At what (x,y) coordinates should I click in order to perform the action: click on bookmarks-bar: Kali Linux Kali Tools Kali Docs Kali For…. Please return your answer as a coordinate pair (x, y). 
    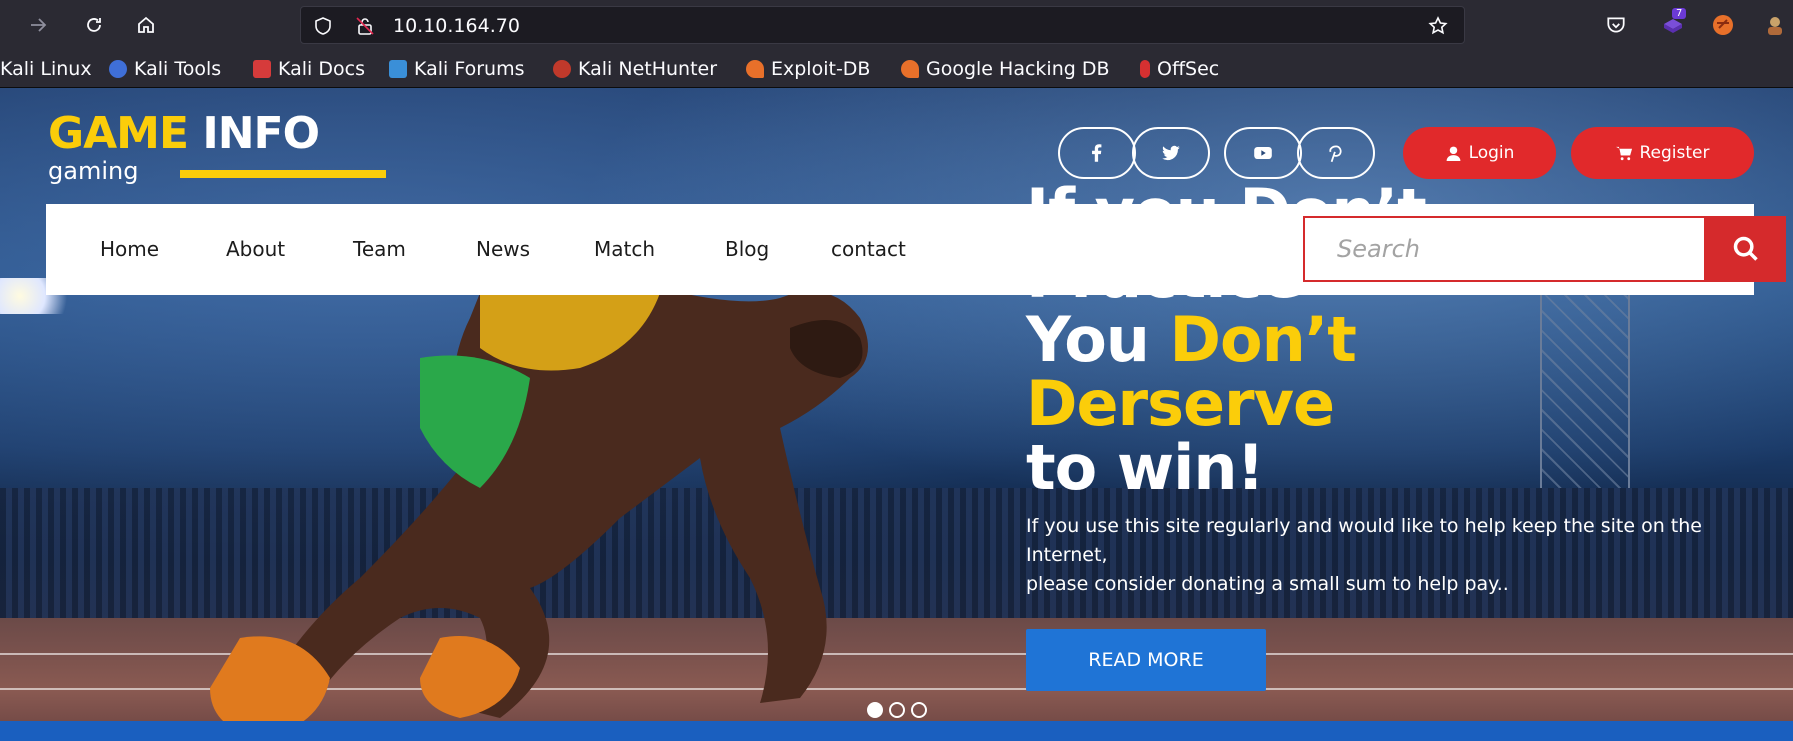
    Looking at the image, I should click on (896, 69).